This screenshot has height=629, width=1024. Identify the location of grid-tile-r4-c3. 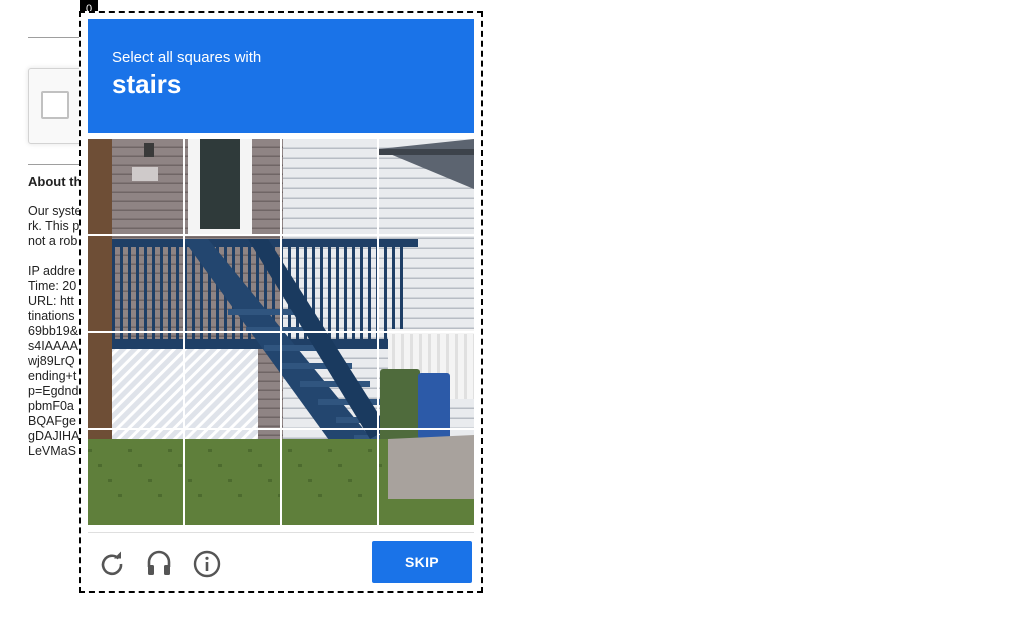
(329, 477).